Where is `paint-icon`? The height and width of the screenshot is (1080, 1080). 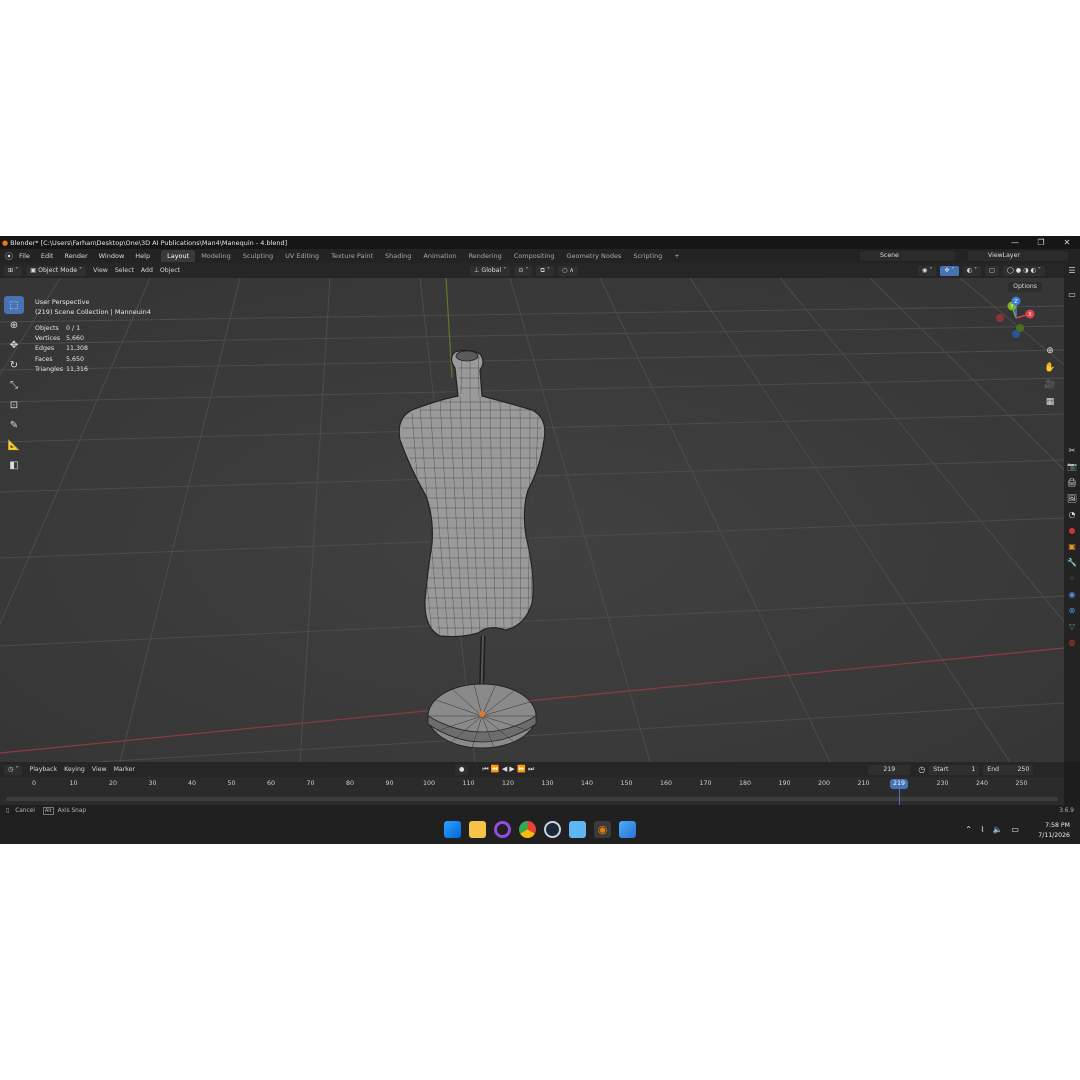
paint-icon is located at coordinates (627, 829).